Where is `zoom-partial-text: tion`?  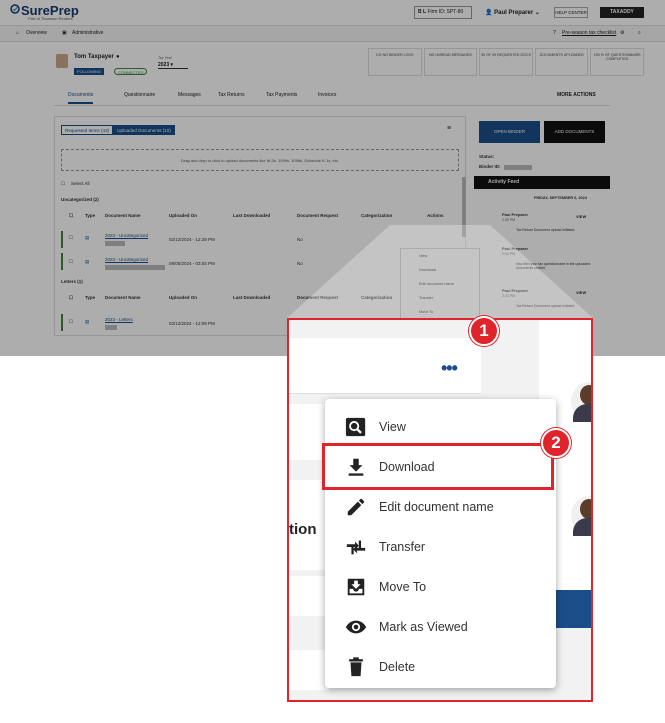 zoom-partial-text: tion is located at coordinates (303, 529).